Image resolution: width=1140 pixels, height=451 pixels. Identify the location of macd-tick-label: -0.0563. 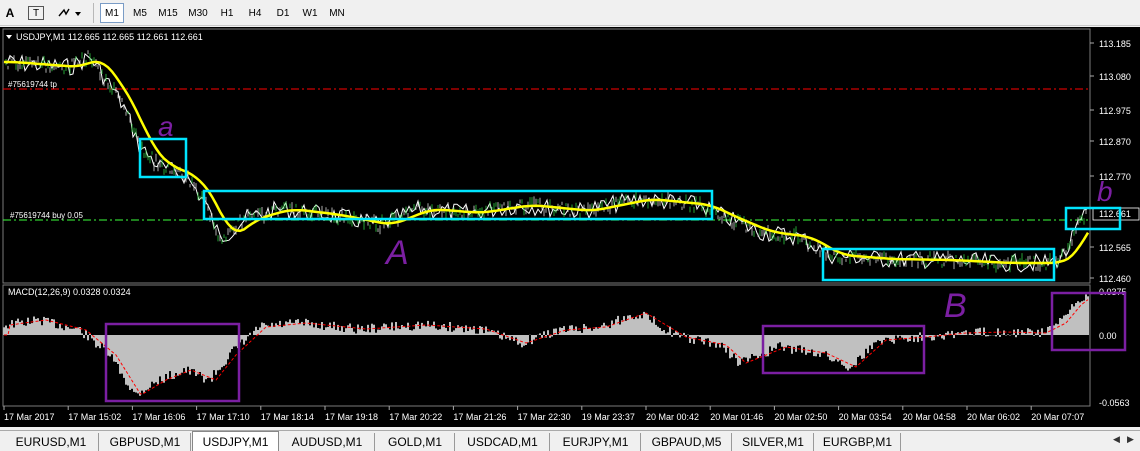
(1114, 403).